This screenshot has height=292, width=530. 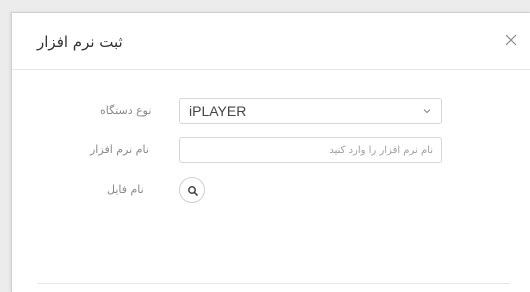 I want to click on modal-title: ثبت نرم افزار, so click(x=80, y=42).